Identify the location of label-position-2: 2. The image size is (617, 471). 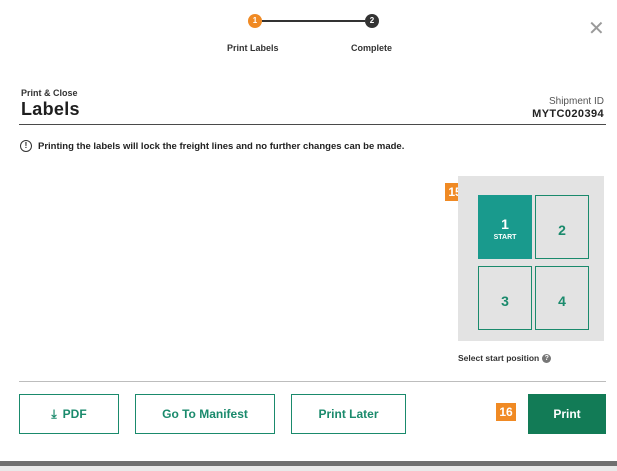
(562, 227).